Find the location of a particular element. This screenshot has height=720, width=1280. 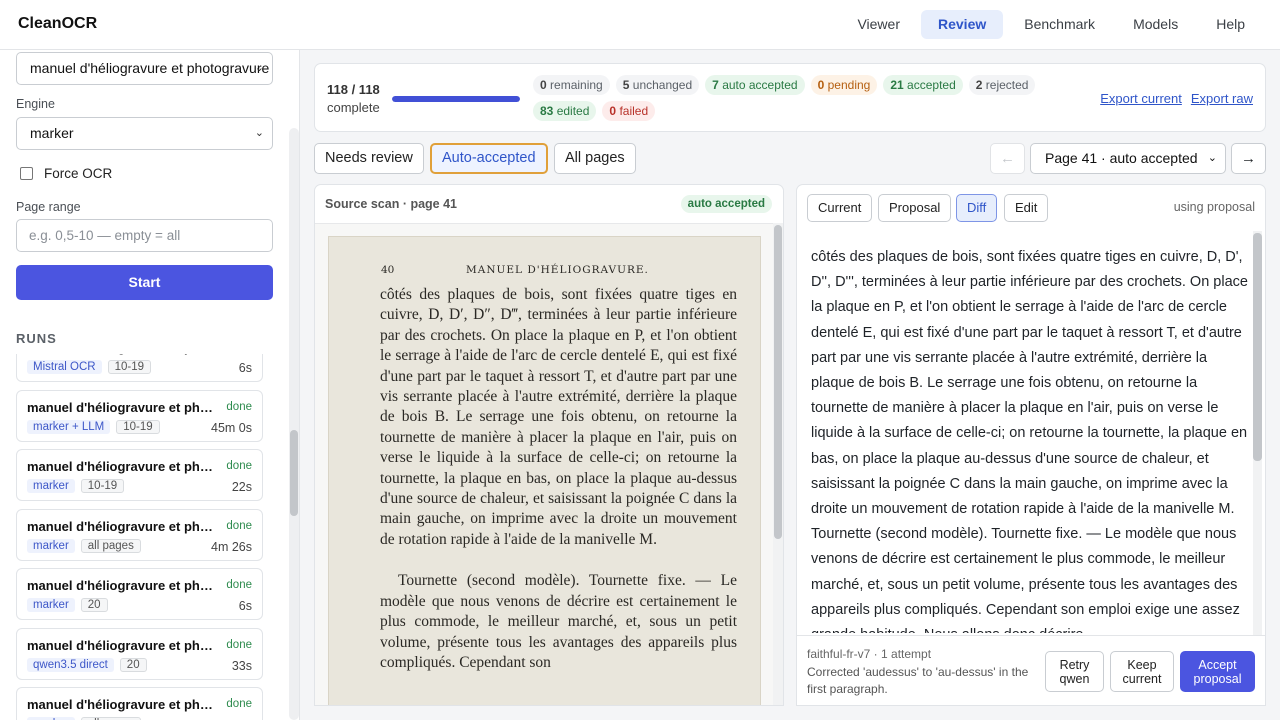

status-badge: auto accepted is located at coordinates (726, 204).